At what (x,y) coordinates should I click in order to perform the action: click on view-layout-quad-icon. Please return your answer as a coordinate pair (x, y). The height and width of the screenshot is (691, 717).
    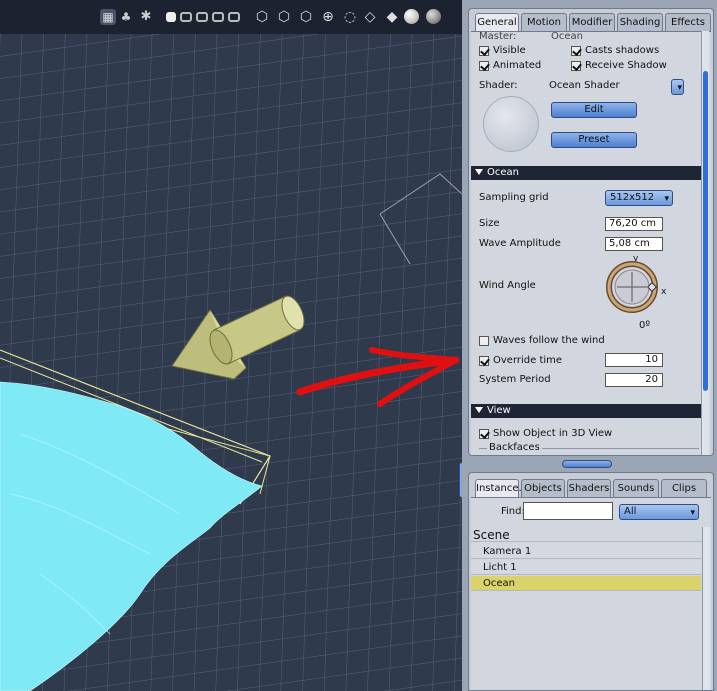
    Looking at the image, I should click on (202, 17).